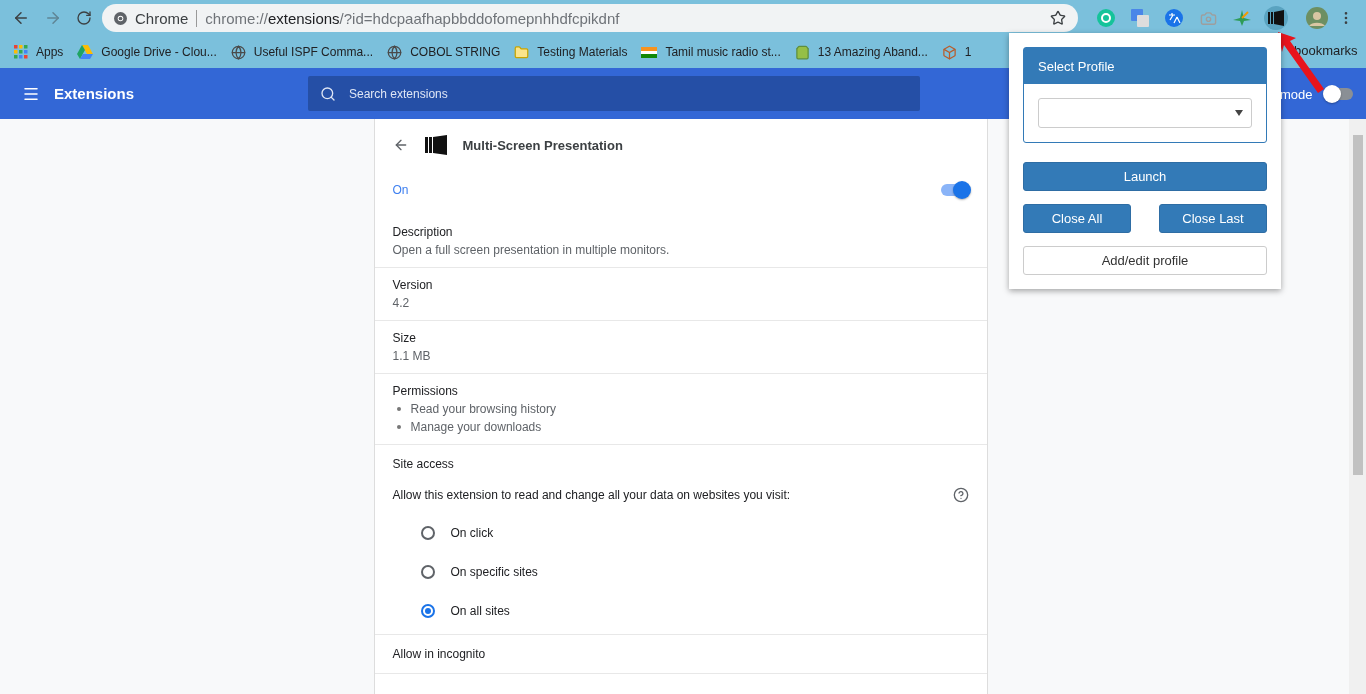  What do you see at coordinates (480, 610) in the screenshot?
I see `radio-label: On all sites` at bounding box center [480, 610].